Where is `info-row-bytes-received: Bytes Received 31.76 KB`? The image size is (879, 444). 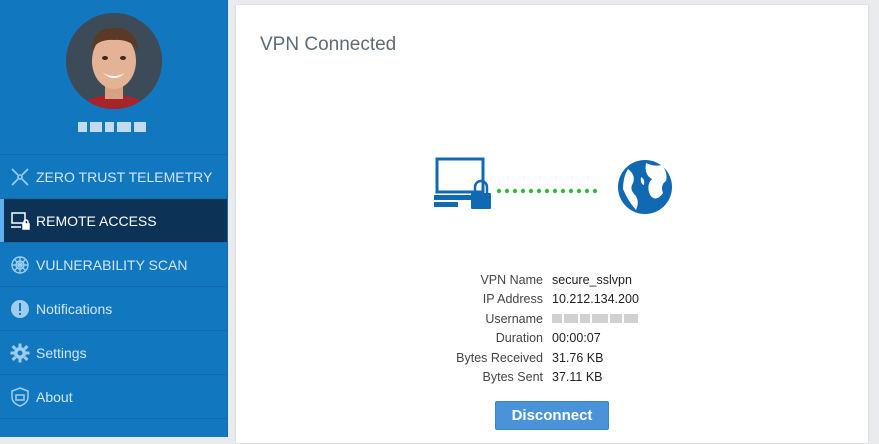 info-row-bytes-received: Bytes Received 31.76 KB is located at coordinates (530, 357).